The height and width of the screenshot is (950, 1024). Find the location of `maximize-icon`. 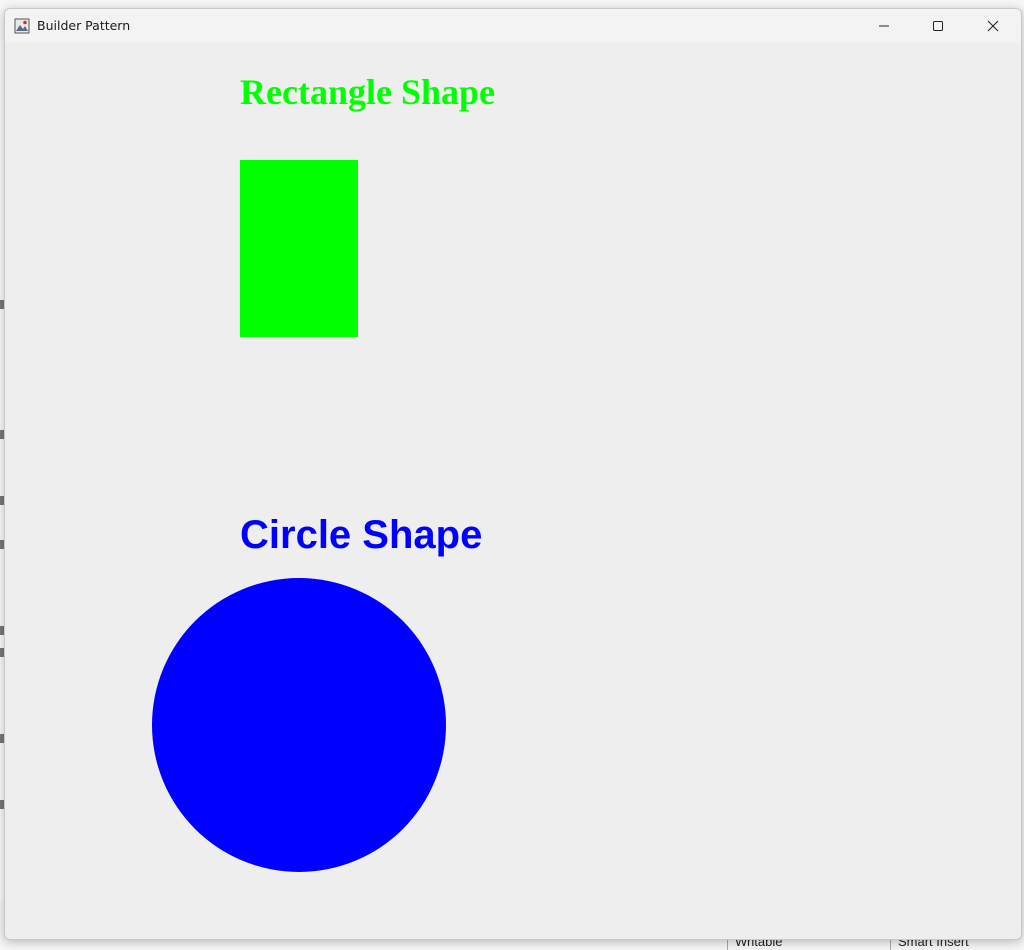

maximize-icon is located at coordinates (938, 26).